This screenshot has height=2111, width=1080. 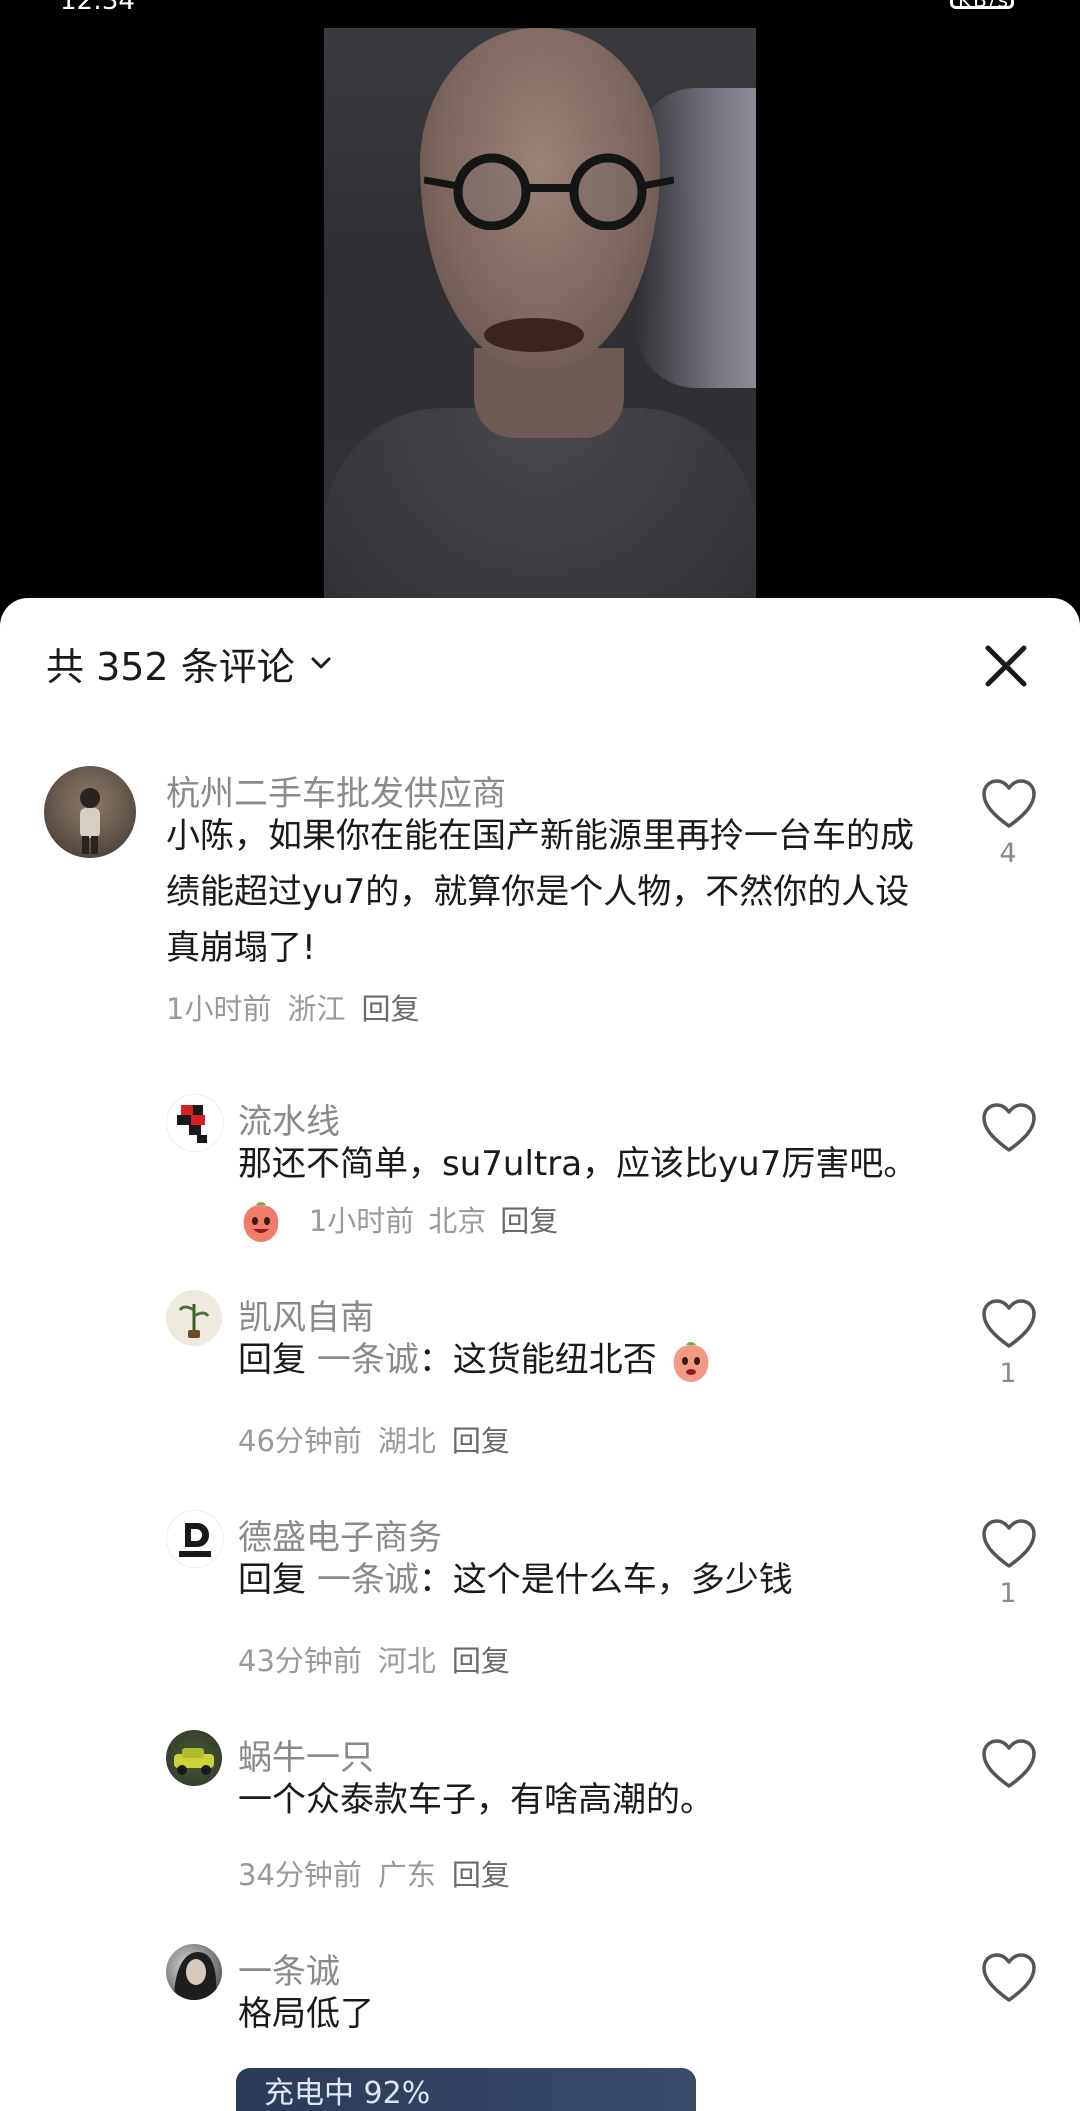 I want to click on logo-avatar-icon, so click(x=195, y=1540).